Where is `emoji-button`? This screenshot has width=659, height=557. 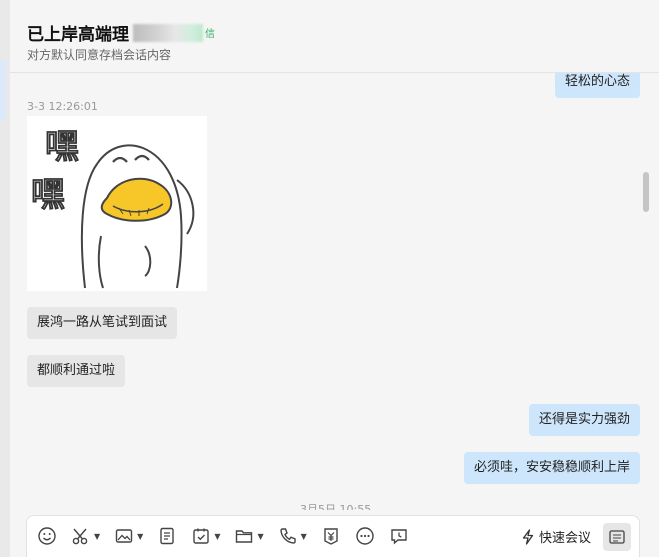
emoji-button is located at coordinates (47, 536).